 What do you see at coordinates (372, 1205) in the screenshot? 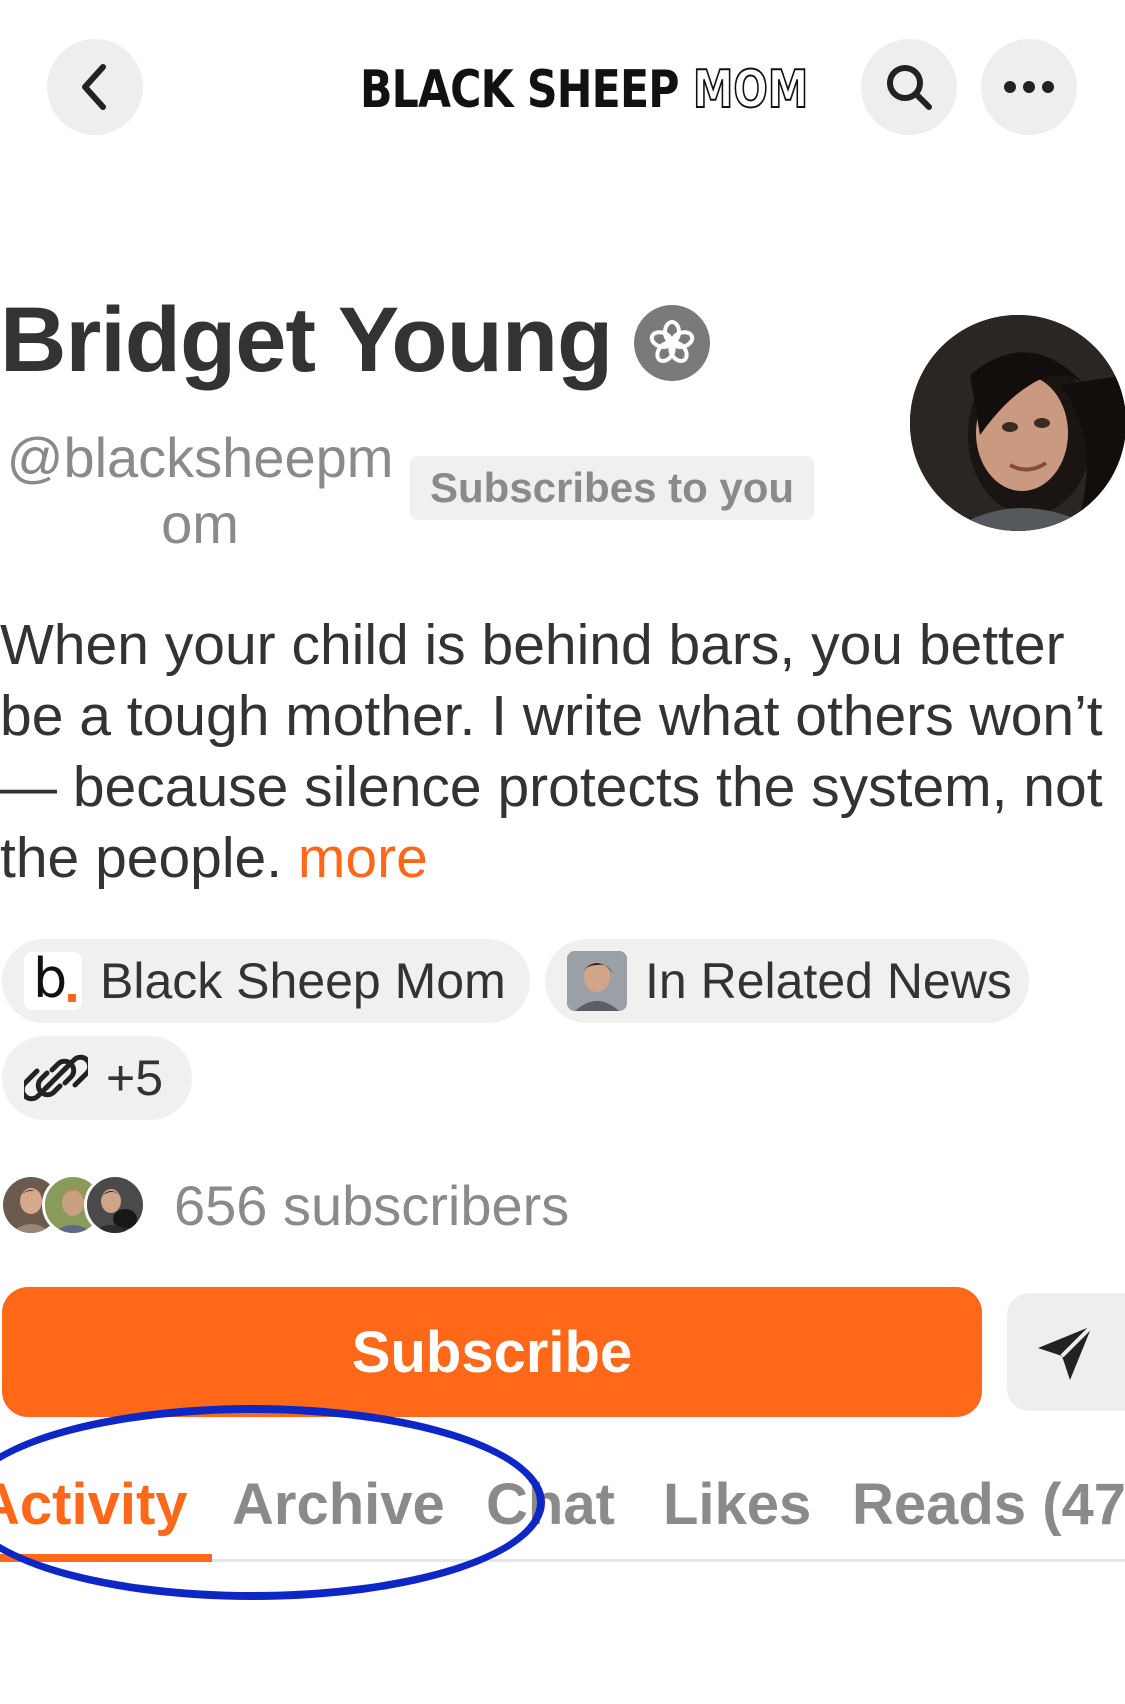
I see `subscriber-count: 656 subscribers` at bounding box center [372, 1205].